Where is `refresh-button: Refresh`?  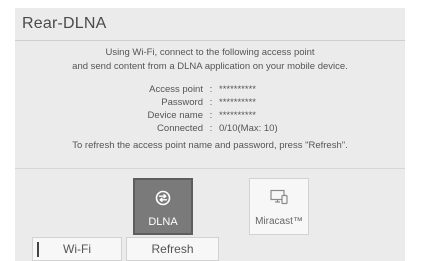
refresh-button: Refresh is located at coordinates (172, 249).